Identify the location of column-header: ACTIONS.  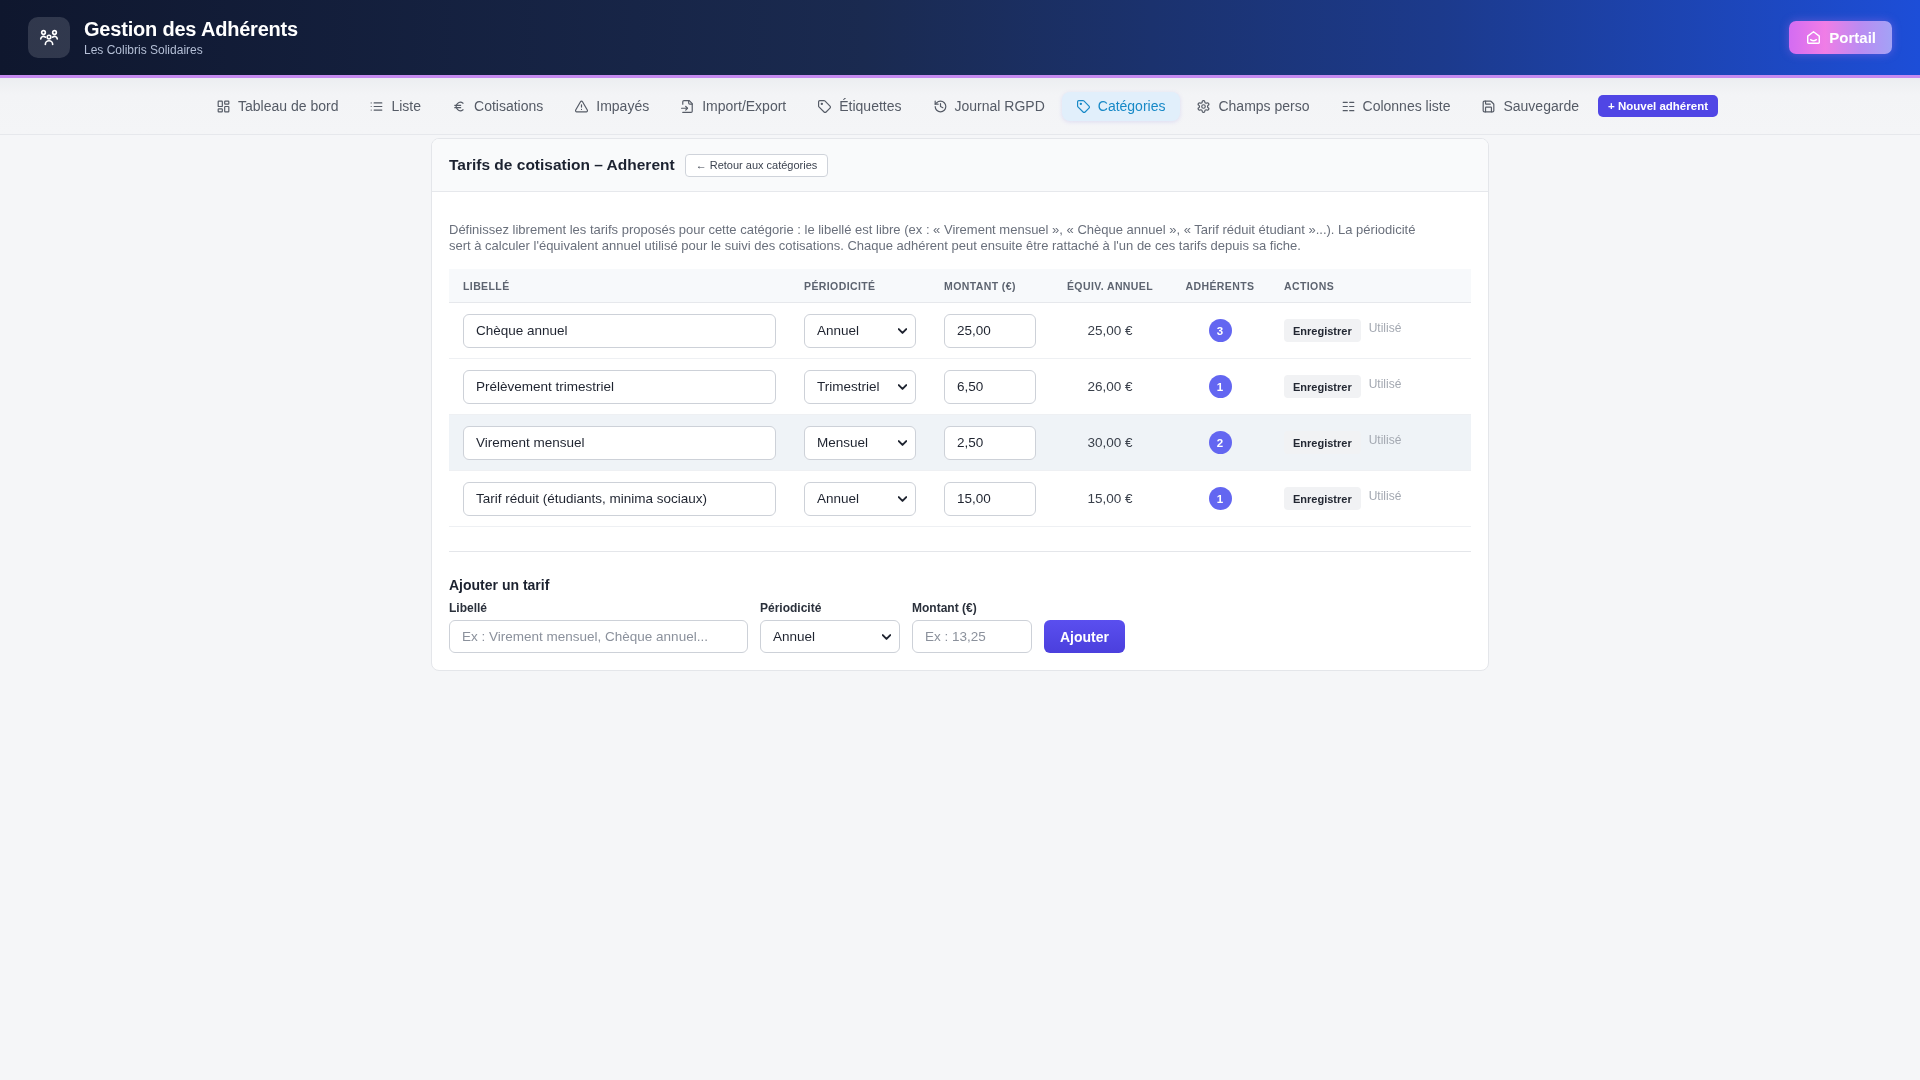
(1309, 285).